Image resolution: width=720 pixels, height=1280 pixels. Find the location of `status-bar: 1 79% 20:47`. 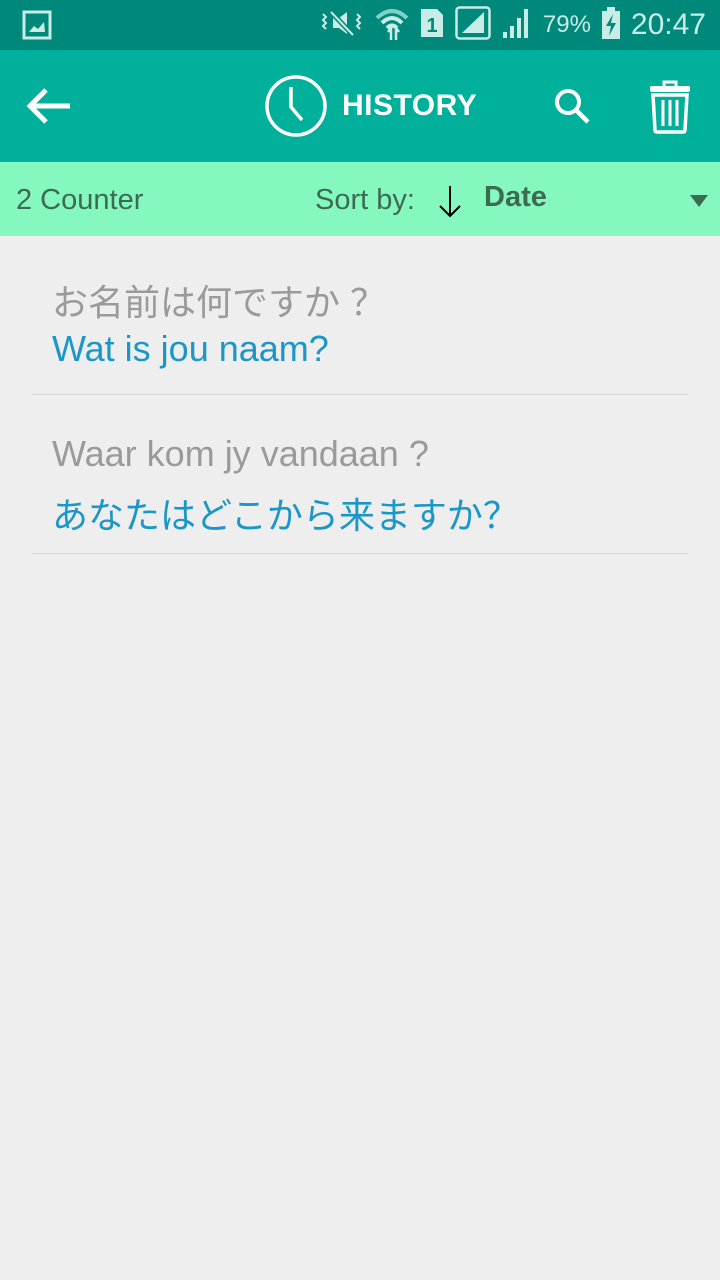

status-bar: 1 79% 20:47 is located at coordinates (360, 25).